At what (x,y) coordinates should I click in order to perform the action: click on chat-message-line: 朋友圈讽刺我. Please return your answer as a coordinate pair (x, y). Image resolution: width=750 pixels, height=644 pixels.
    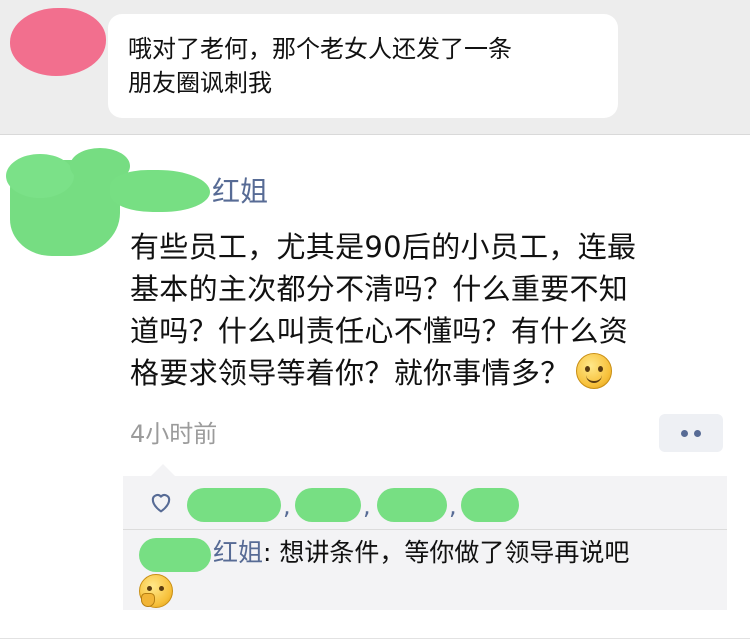
    Looking at the image, I should click on (200, 83).